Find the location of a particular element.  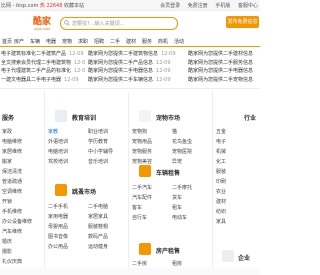

ticker-item: 全文搜索会员代理二手电建筑物12-09 is located at coordinates (43, 63).